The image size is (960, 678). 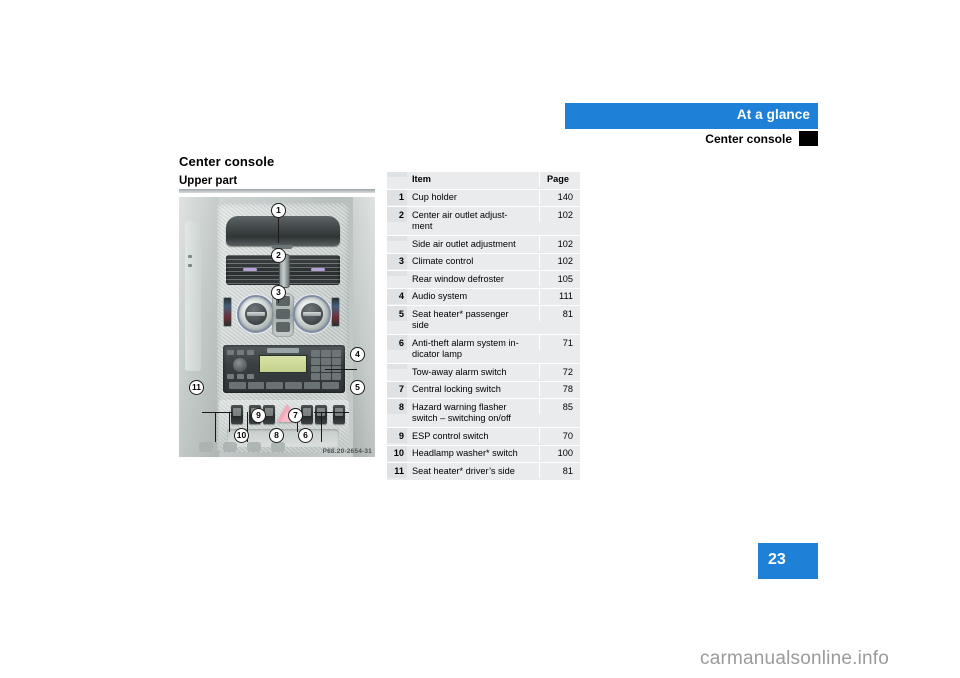 What do you see at coordinates (788, 561) in the screenshot?
I see `page-number-box: 23` at bounding box center [788, 561].